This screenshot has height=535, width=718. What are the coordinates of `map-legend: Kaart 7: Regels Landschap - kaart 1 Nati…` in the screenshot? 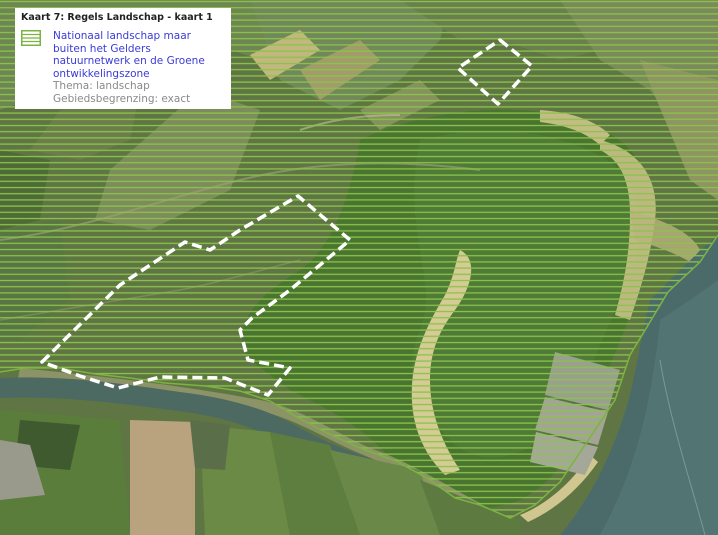 It's located at (123, 58).